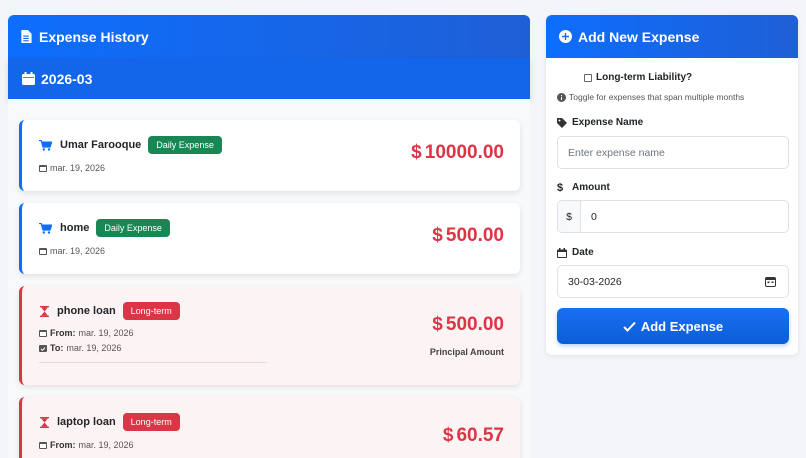 This screenshot has width=806, height=458. What do you see at coordinates (583, 252) in the screenshot?
I see `date-label: Date` at bounding box center [583, 252].